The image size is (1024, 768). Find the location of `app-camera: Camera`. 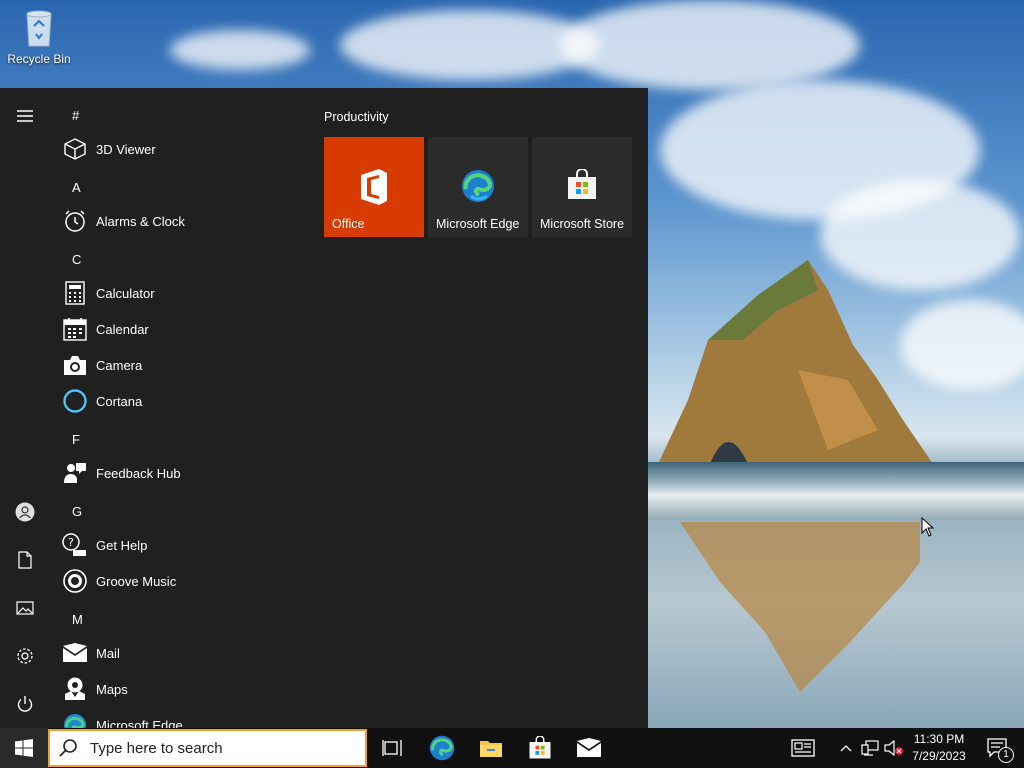

app-camera: Camera is located at coordinates (182, 365).